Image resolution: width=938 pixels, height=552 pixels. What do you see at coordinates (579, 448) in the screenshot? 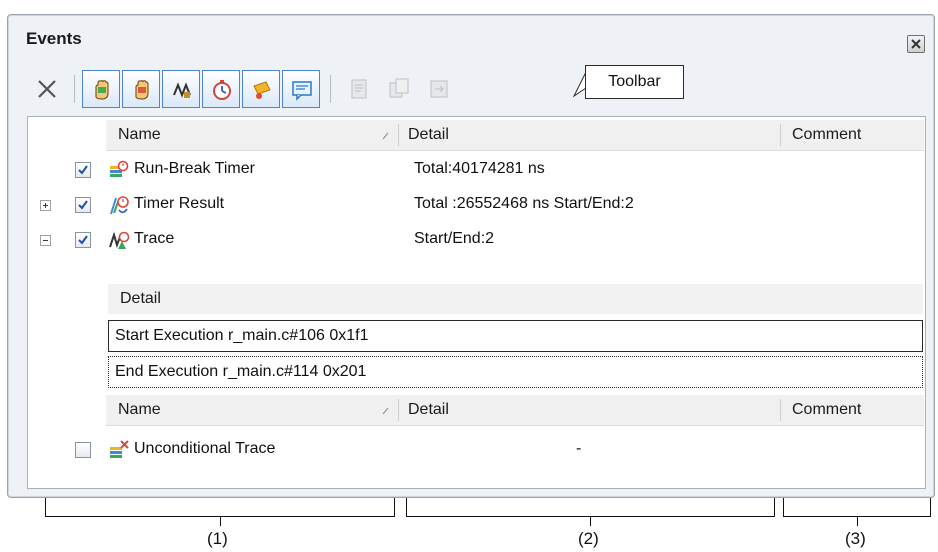
I see `event-detail: -` at bounding box center [579, 448].